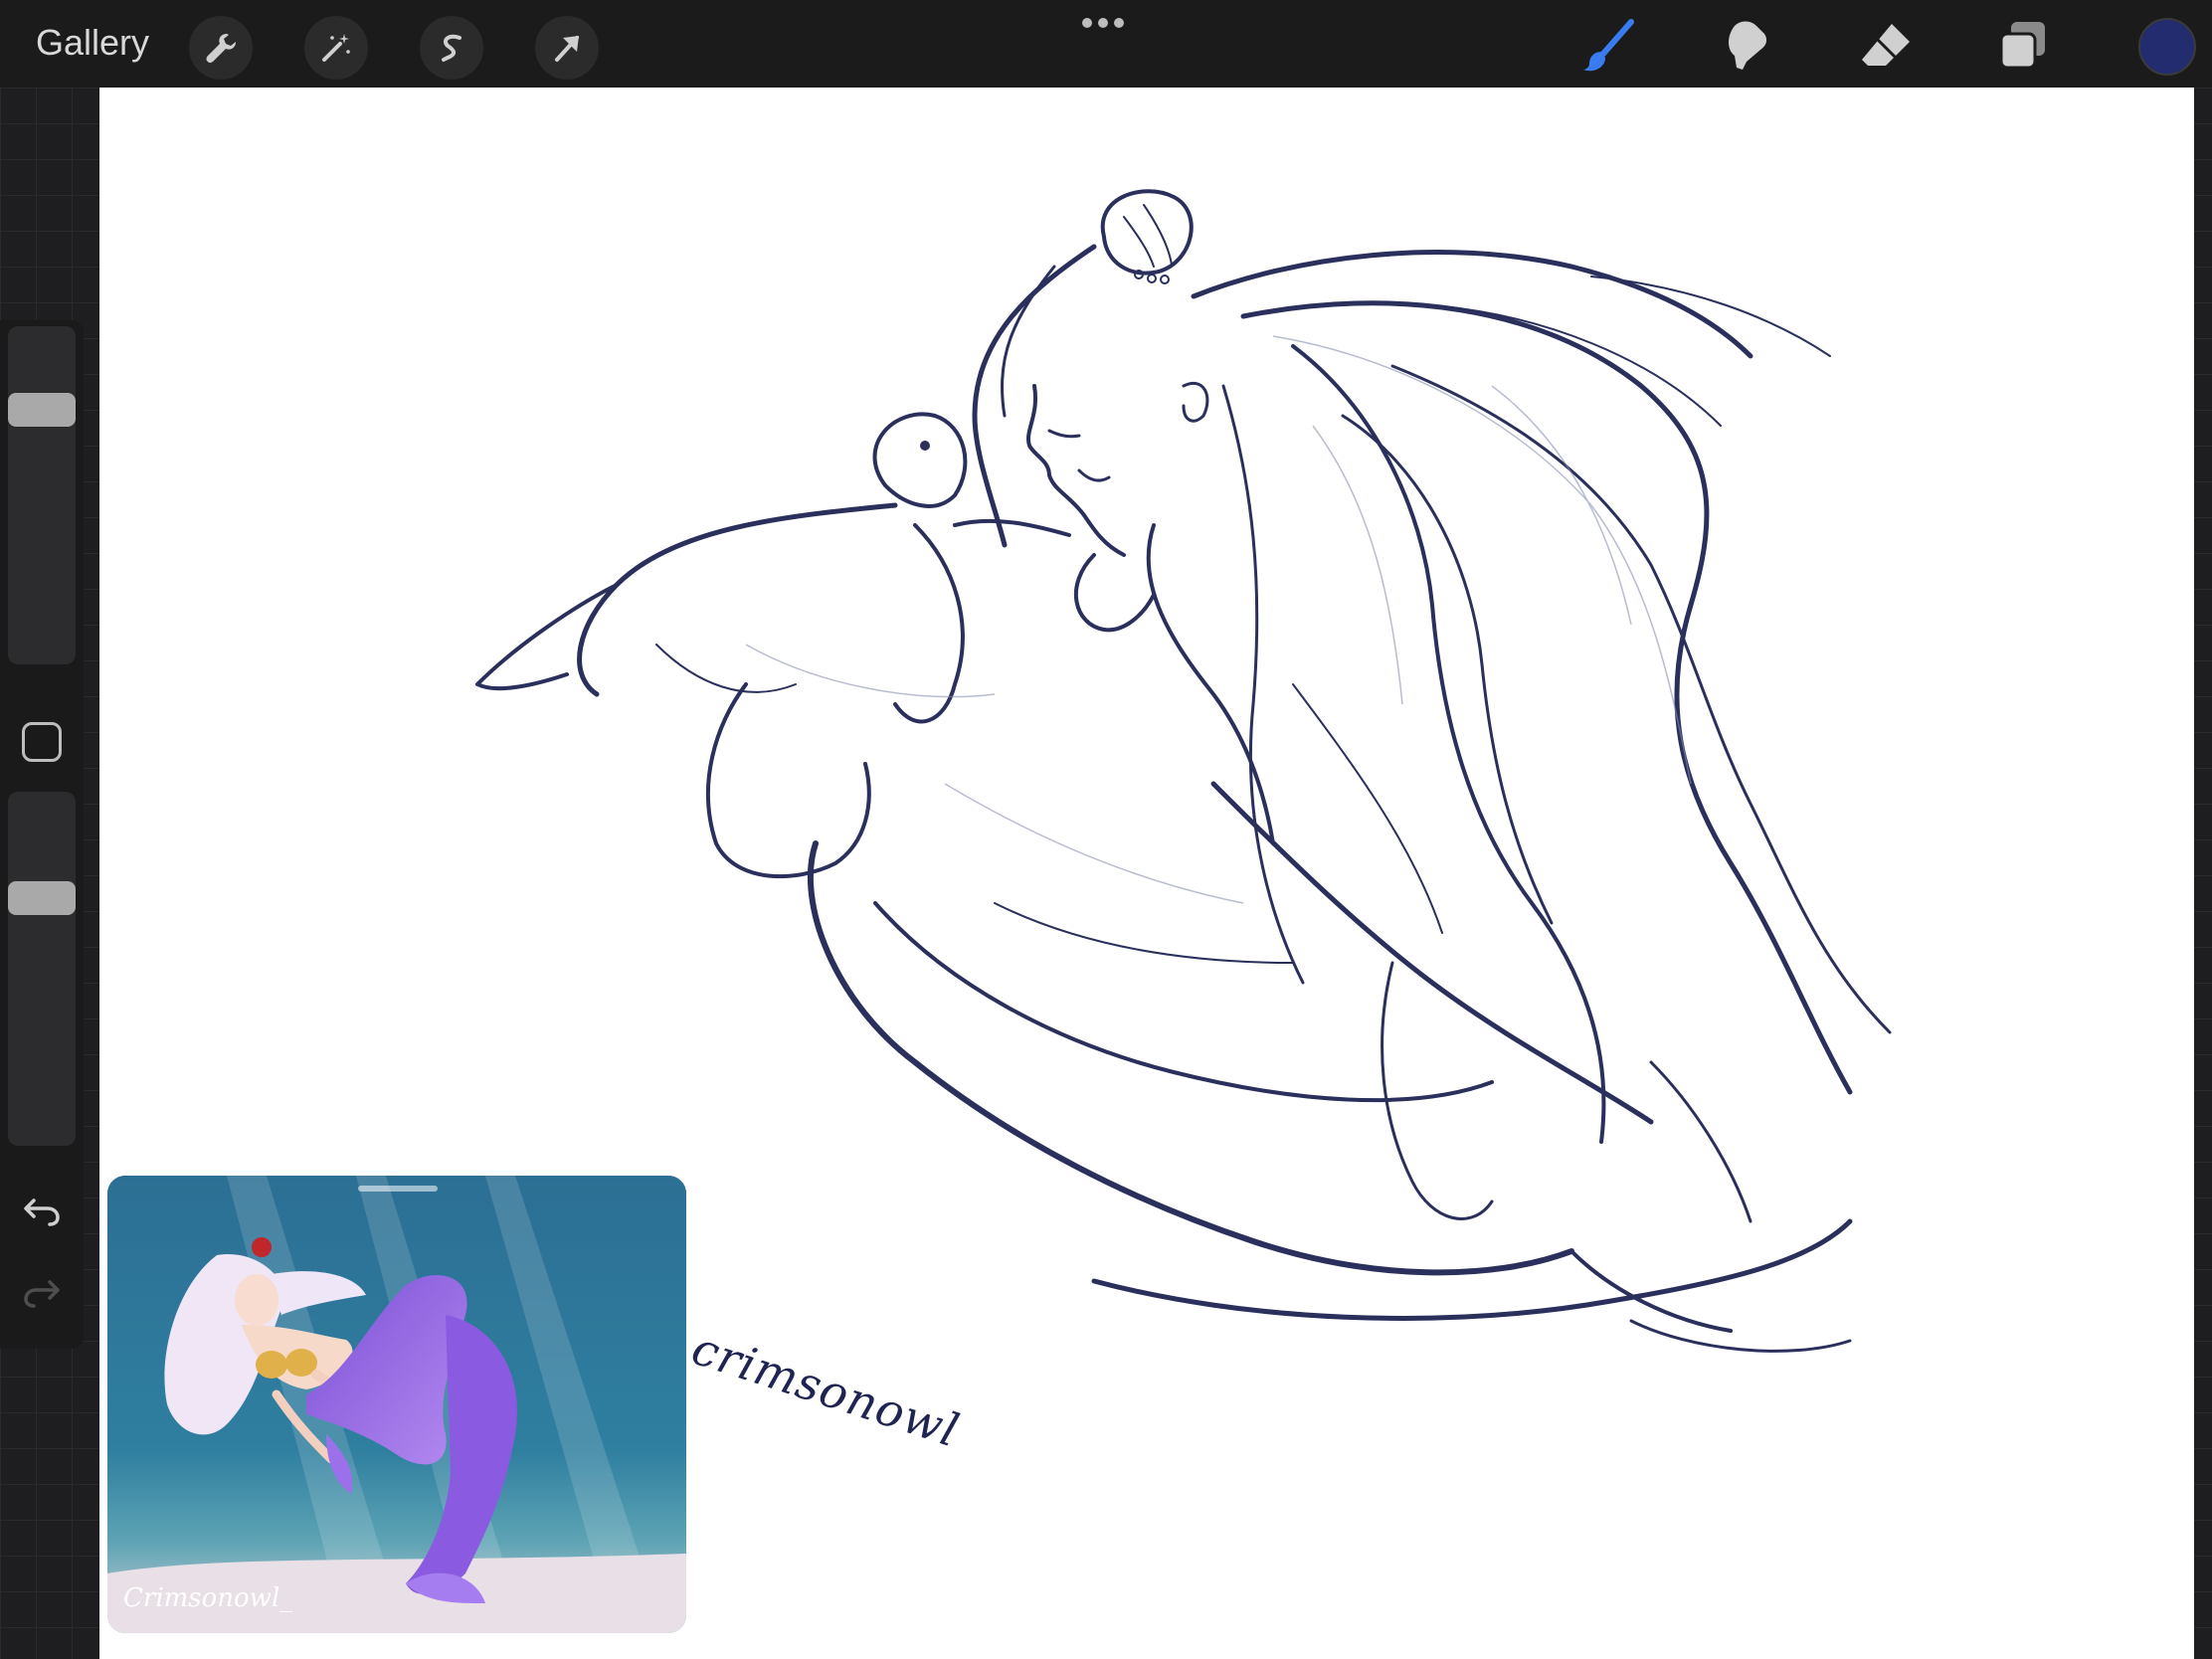 This screenshot has height=1659, width=2212. What do you see at coordinates (42, 495) in the screenshot?
I see `brush-size-slider` at bounding box center [42, 495].